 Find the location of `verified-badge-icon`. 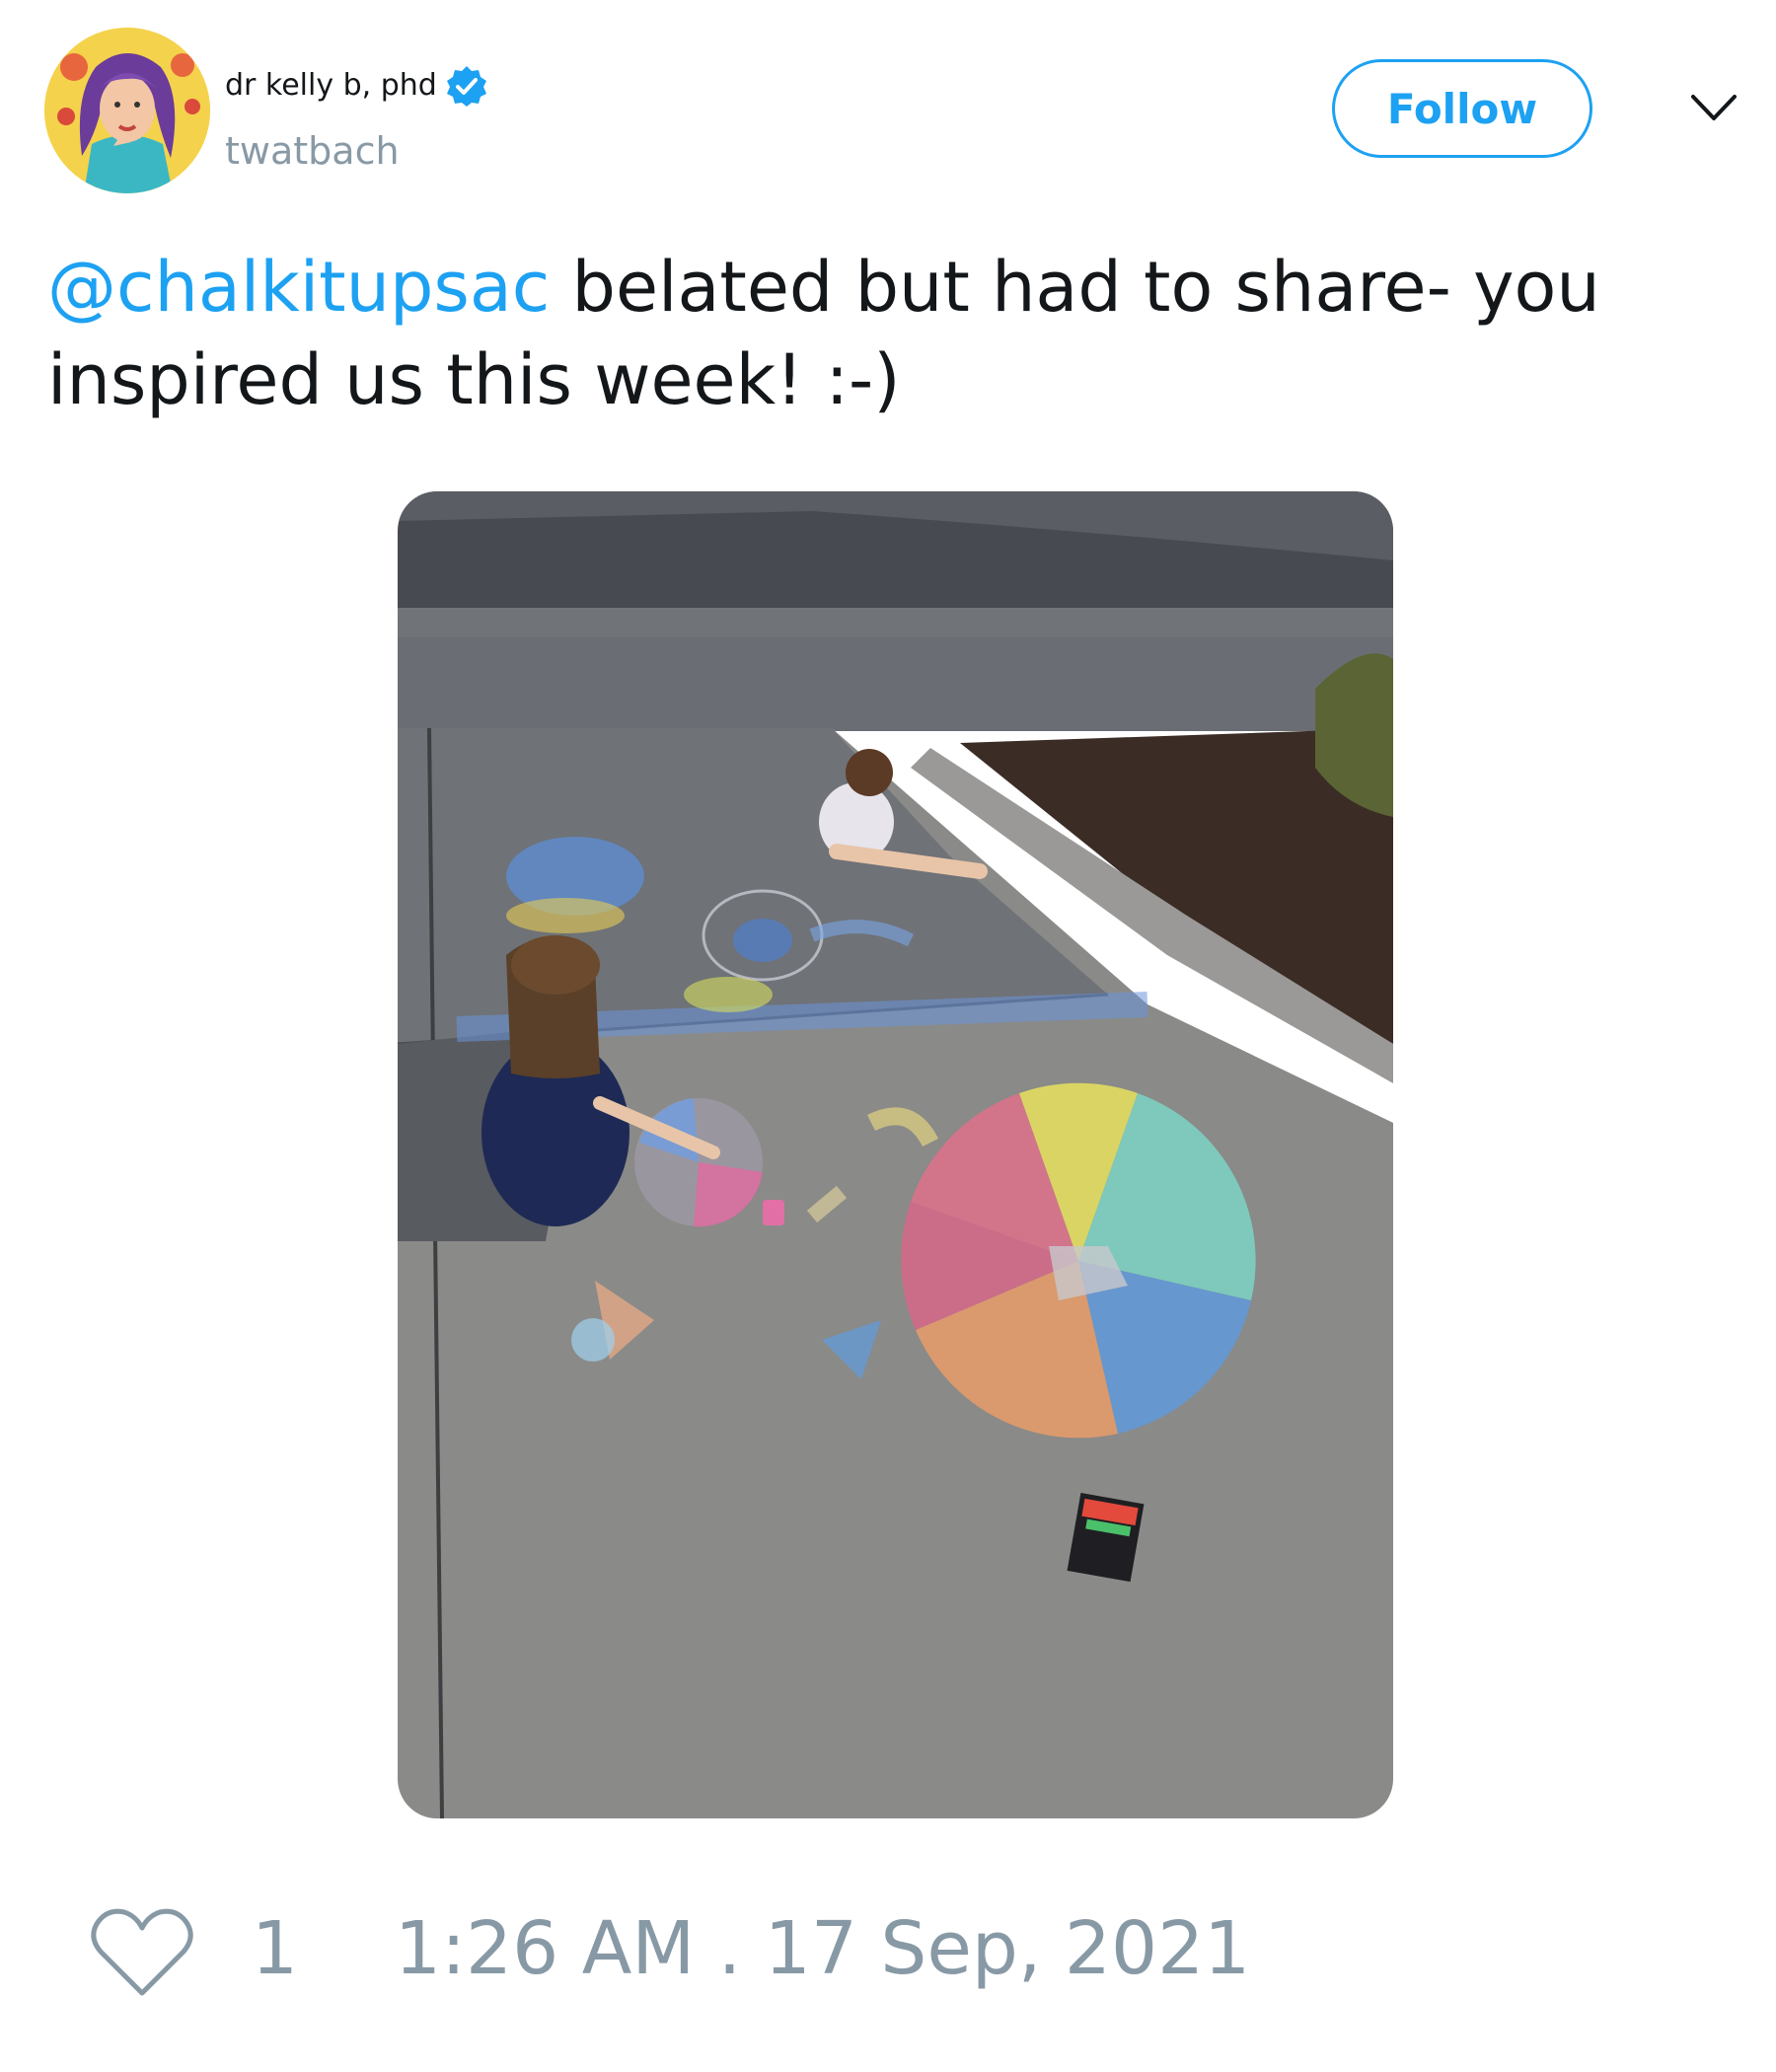

verified-badge-icon is located at coordinates (466, 86).